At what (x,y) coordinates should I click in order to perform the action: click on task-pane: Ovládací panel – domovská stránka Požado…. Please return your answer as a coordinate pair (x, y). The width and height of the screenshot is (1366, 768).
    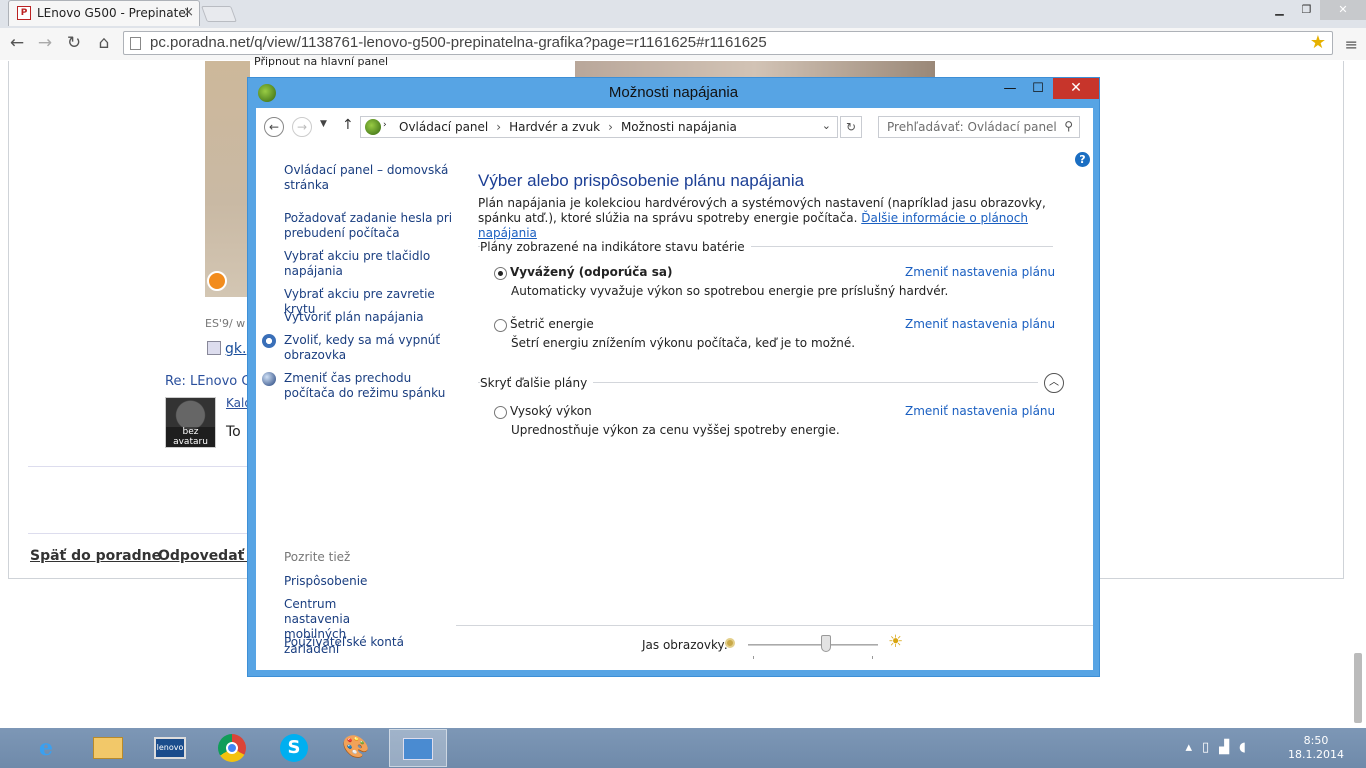
    Looking at the image, I should click on (356, 409).